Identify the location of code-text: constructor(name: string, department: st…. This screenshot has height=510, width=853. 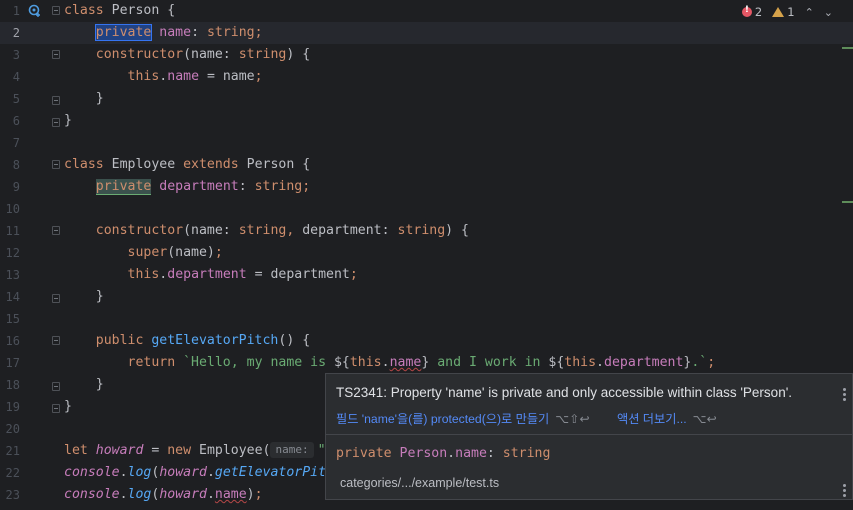
(266, 231).